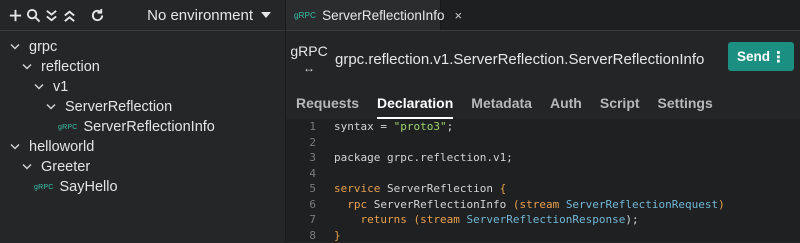 This screenshot has height=243, width=800. What do you see at coordinates (200, 15) in the screenshot?
I see `environment-label: No environment` at bounding box center [200, 15].